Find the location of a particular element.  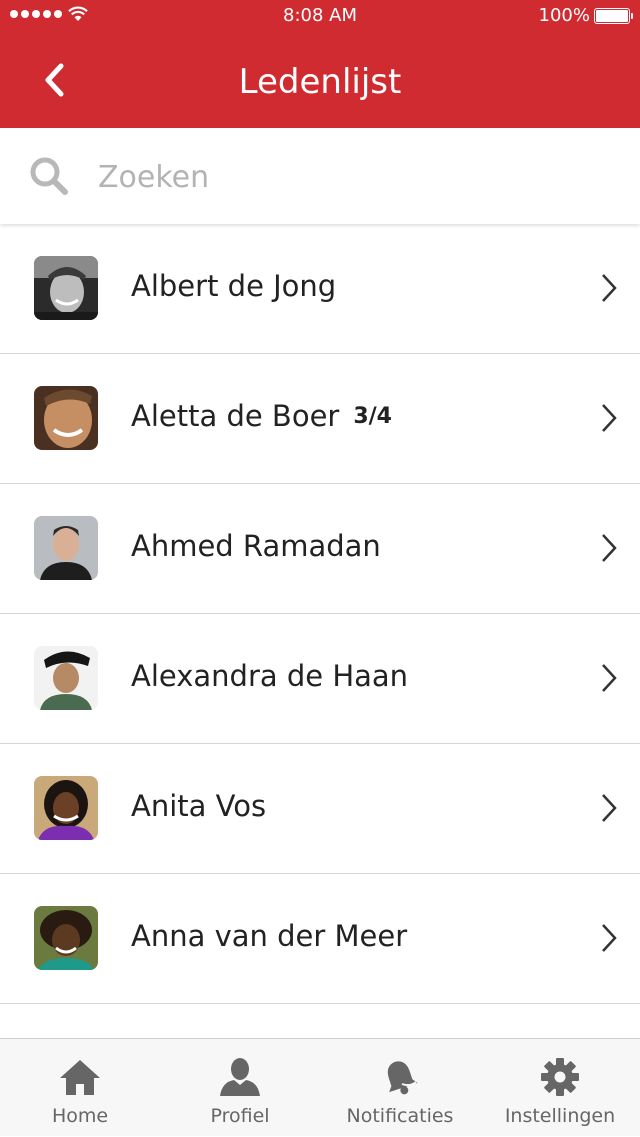

member-row: Alexandra de Haan is located at coordinates (320, 679).